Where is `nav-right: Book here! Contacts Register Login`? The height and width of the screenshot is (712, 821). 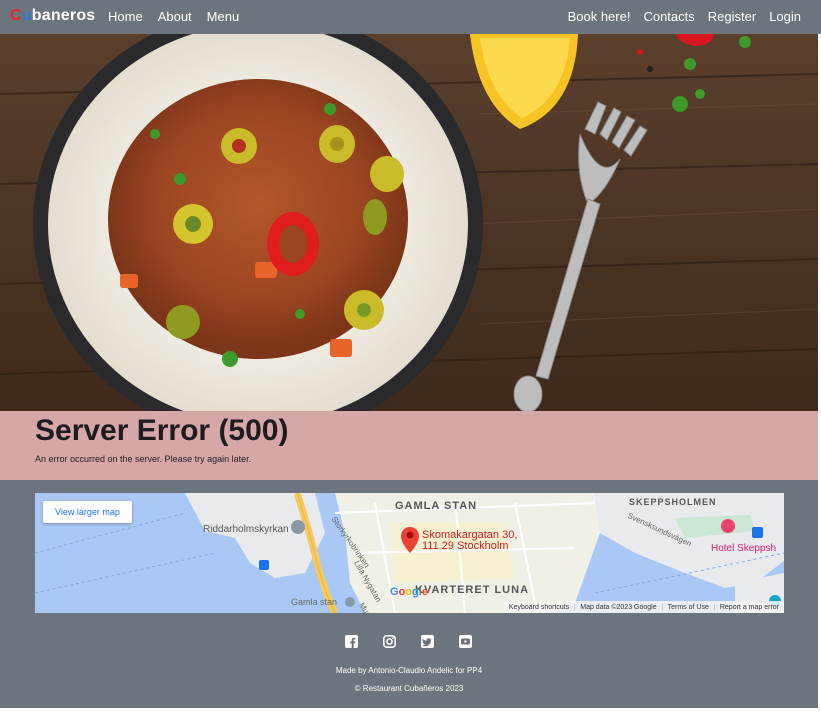 nav-right: Book here! Contacts Register Login is located at coordinates (678, 16).